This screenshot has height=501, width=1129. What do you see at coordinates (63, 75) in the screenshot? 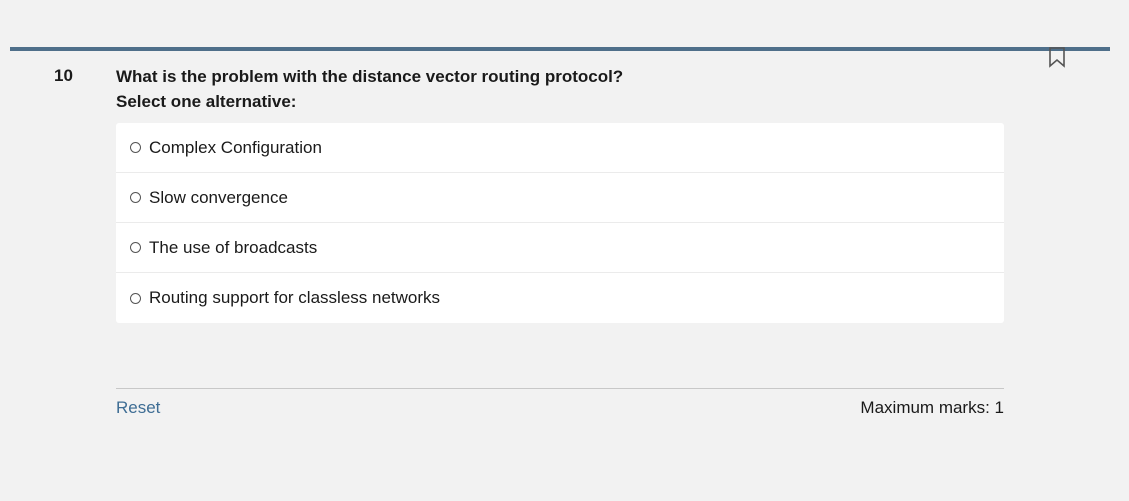
I see `question-number: 10` at bounding box center [63, 75].